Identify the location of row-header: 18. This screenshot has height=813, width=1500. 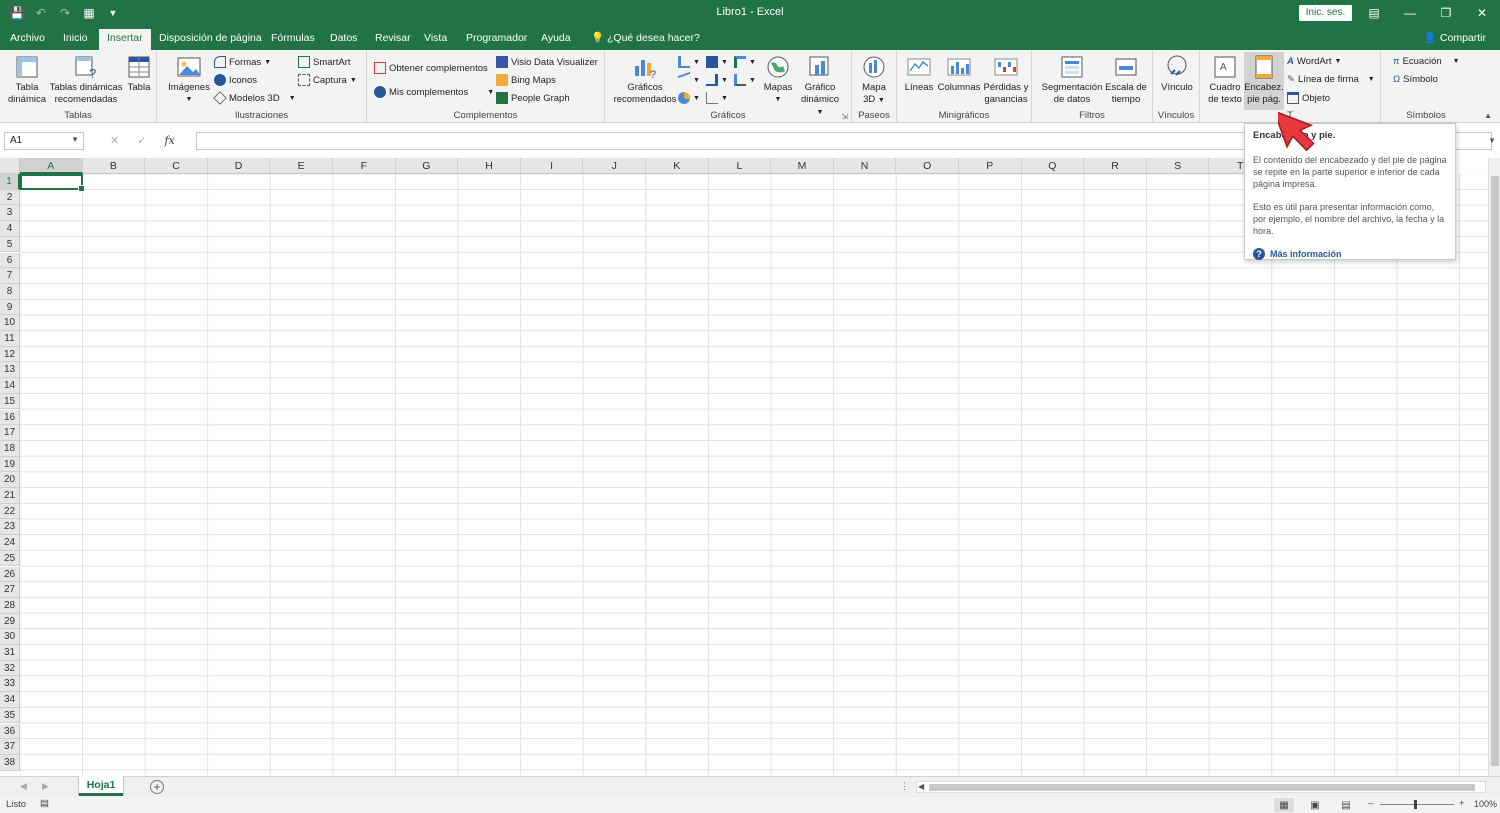
(10, 448).